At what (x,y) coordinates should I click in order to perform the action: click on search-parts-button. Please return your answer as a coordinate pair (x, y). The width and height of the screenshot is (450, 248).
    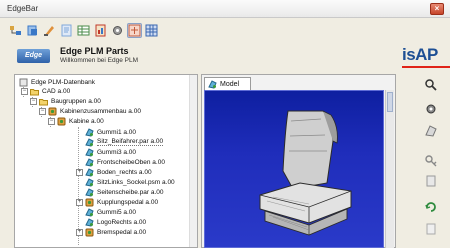
    Looking at the image, I should click on (134, 30).